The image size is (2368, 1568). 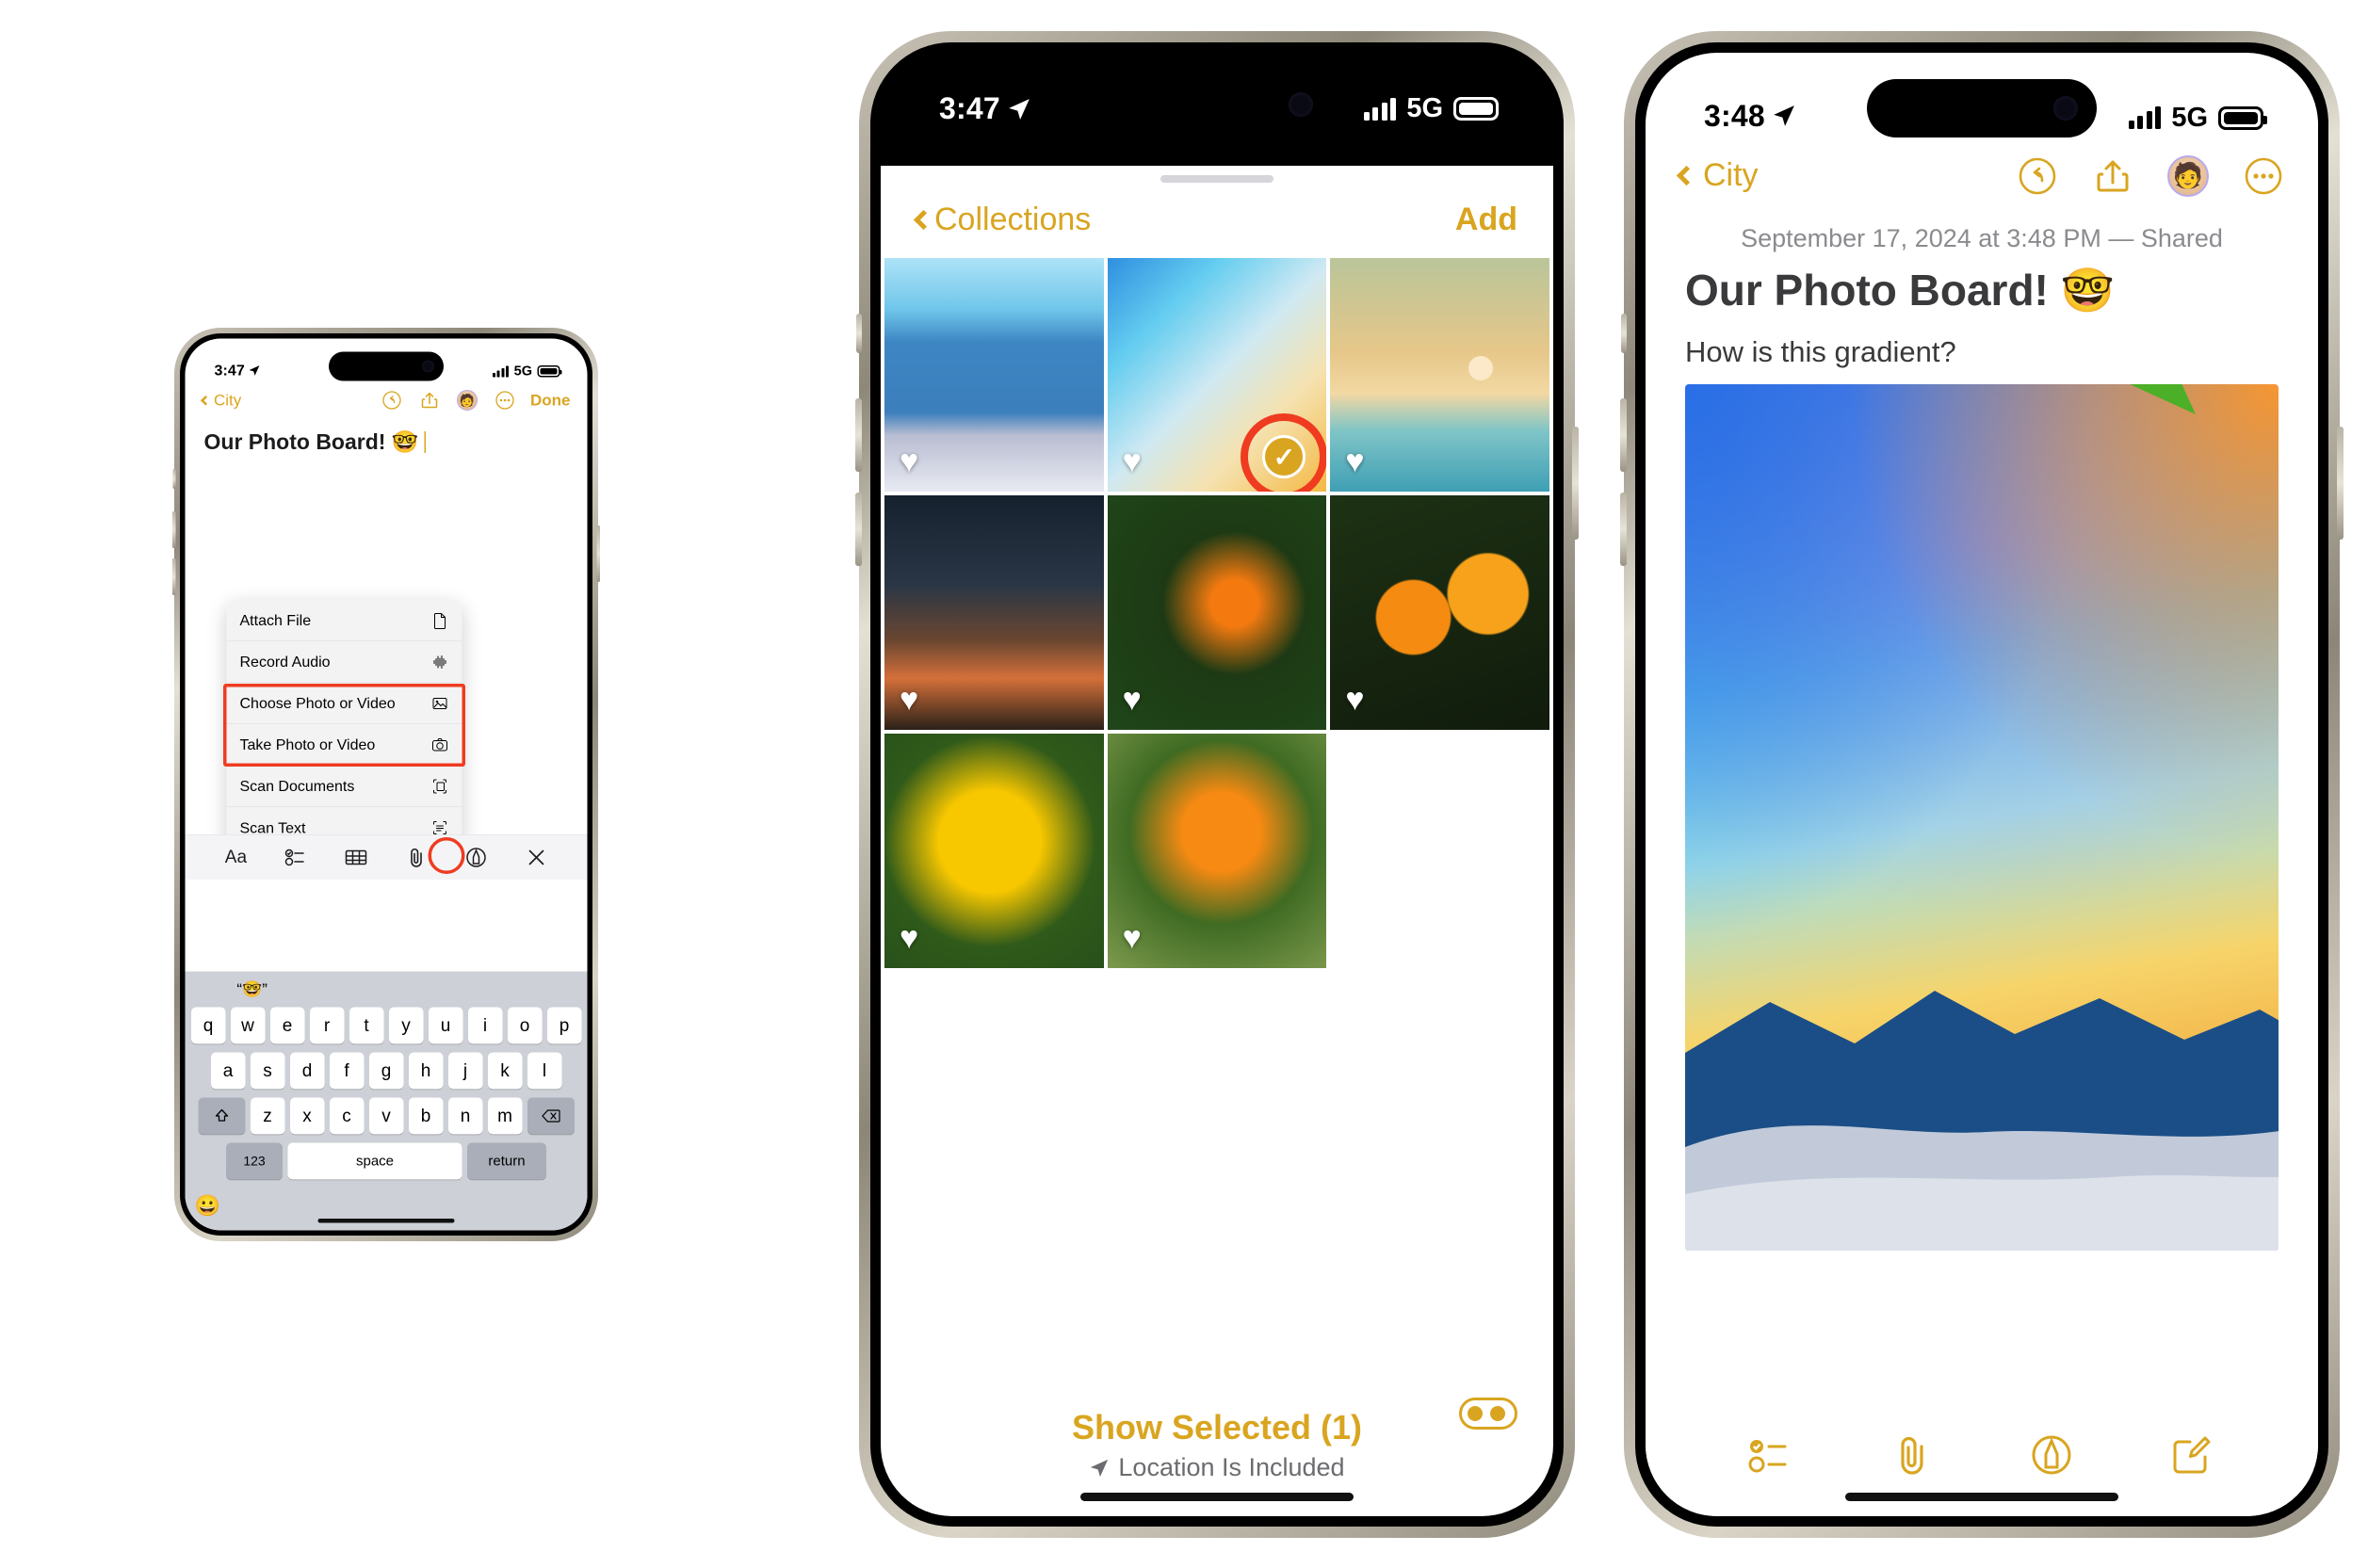 What do you see at coordinates (307, 1070) in the screenshot?
I see `key-d: d` at bounding box center [307, 1070].